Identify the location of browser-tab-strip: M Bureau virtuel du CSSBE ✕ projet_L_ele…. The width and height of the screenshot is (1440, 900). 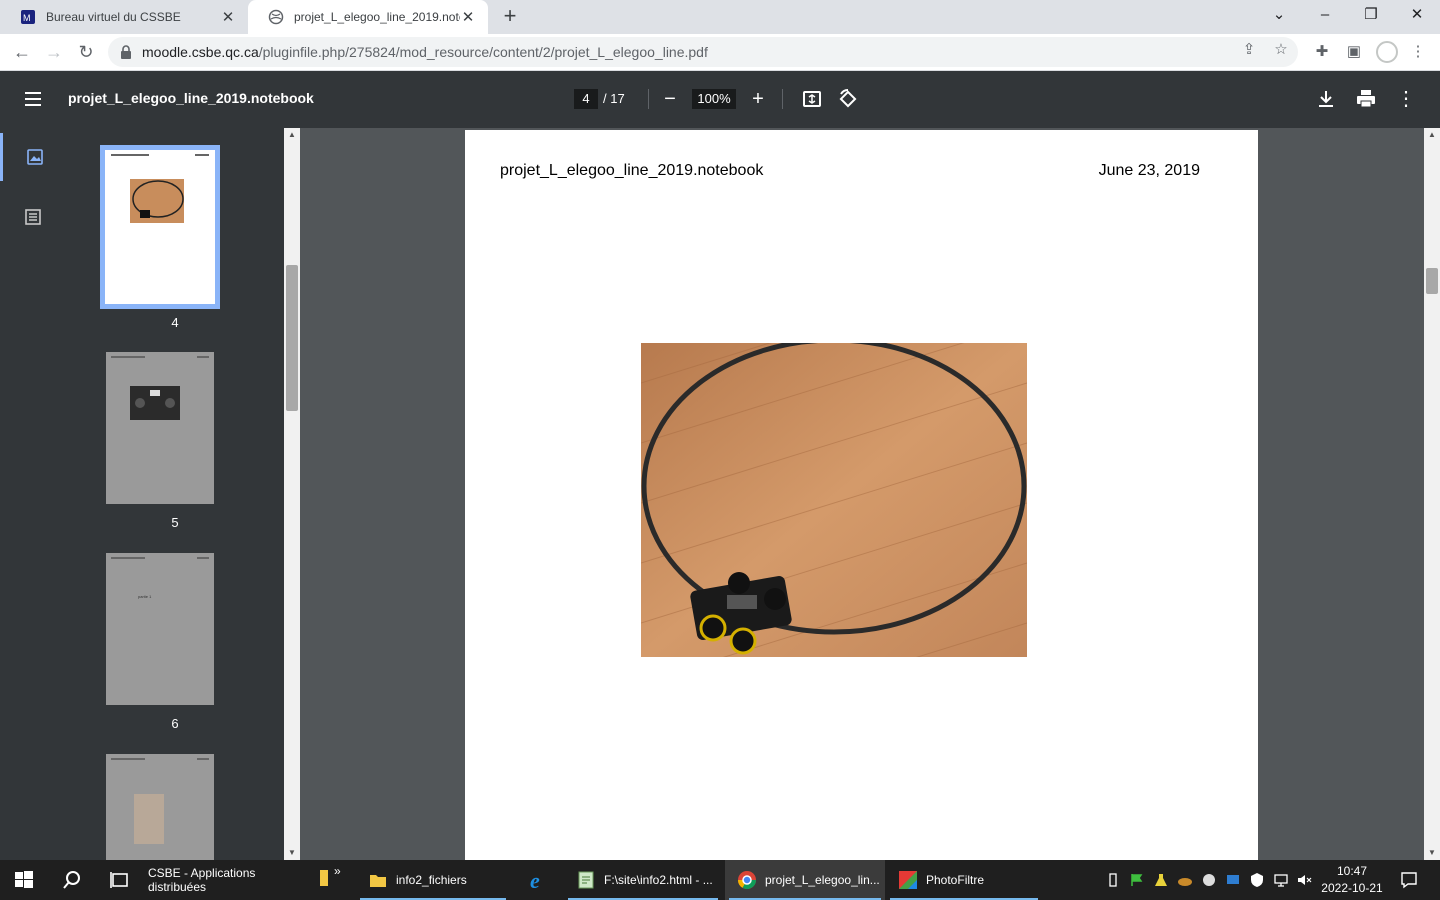
(720, 17).